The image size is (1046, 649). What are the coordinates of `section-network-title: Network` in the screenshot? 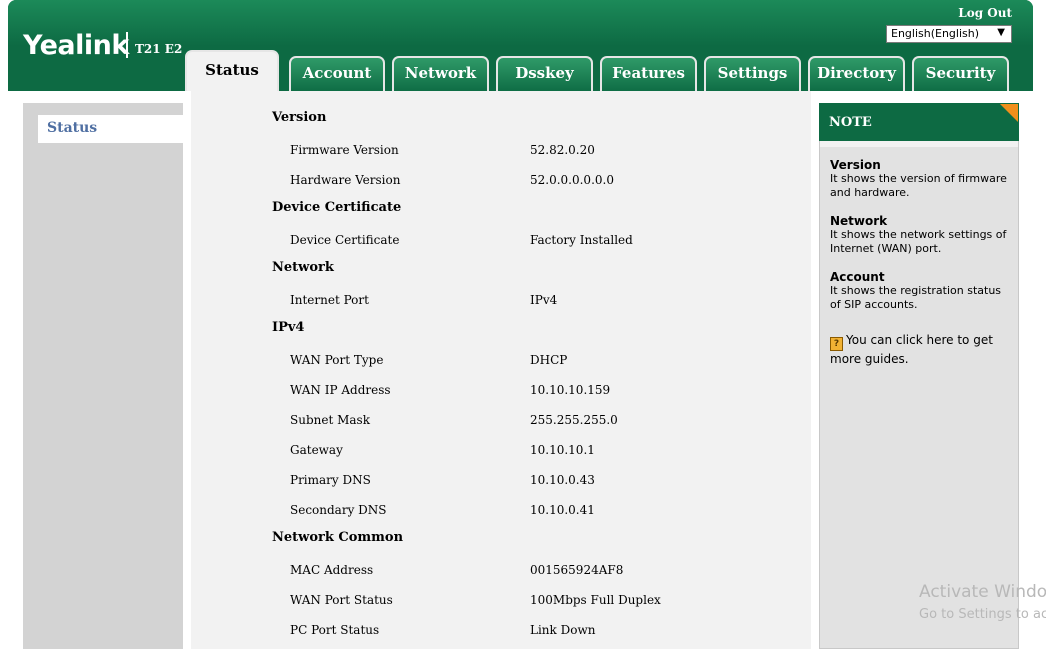 It's located at (303, 267).